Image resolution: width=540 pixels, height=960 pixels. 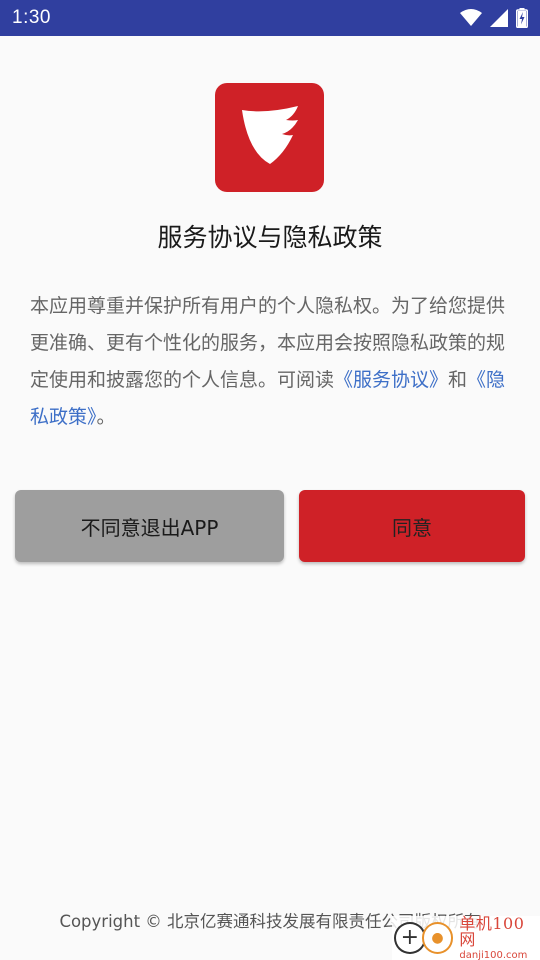 What do you see at coordinates (270, 18) in the screenshot?
I see `status-bar: 1:30` at bounding box center [270, 18].